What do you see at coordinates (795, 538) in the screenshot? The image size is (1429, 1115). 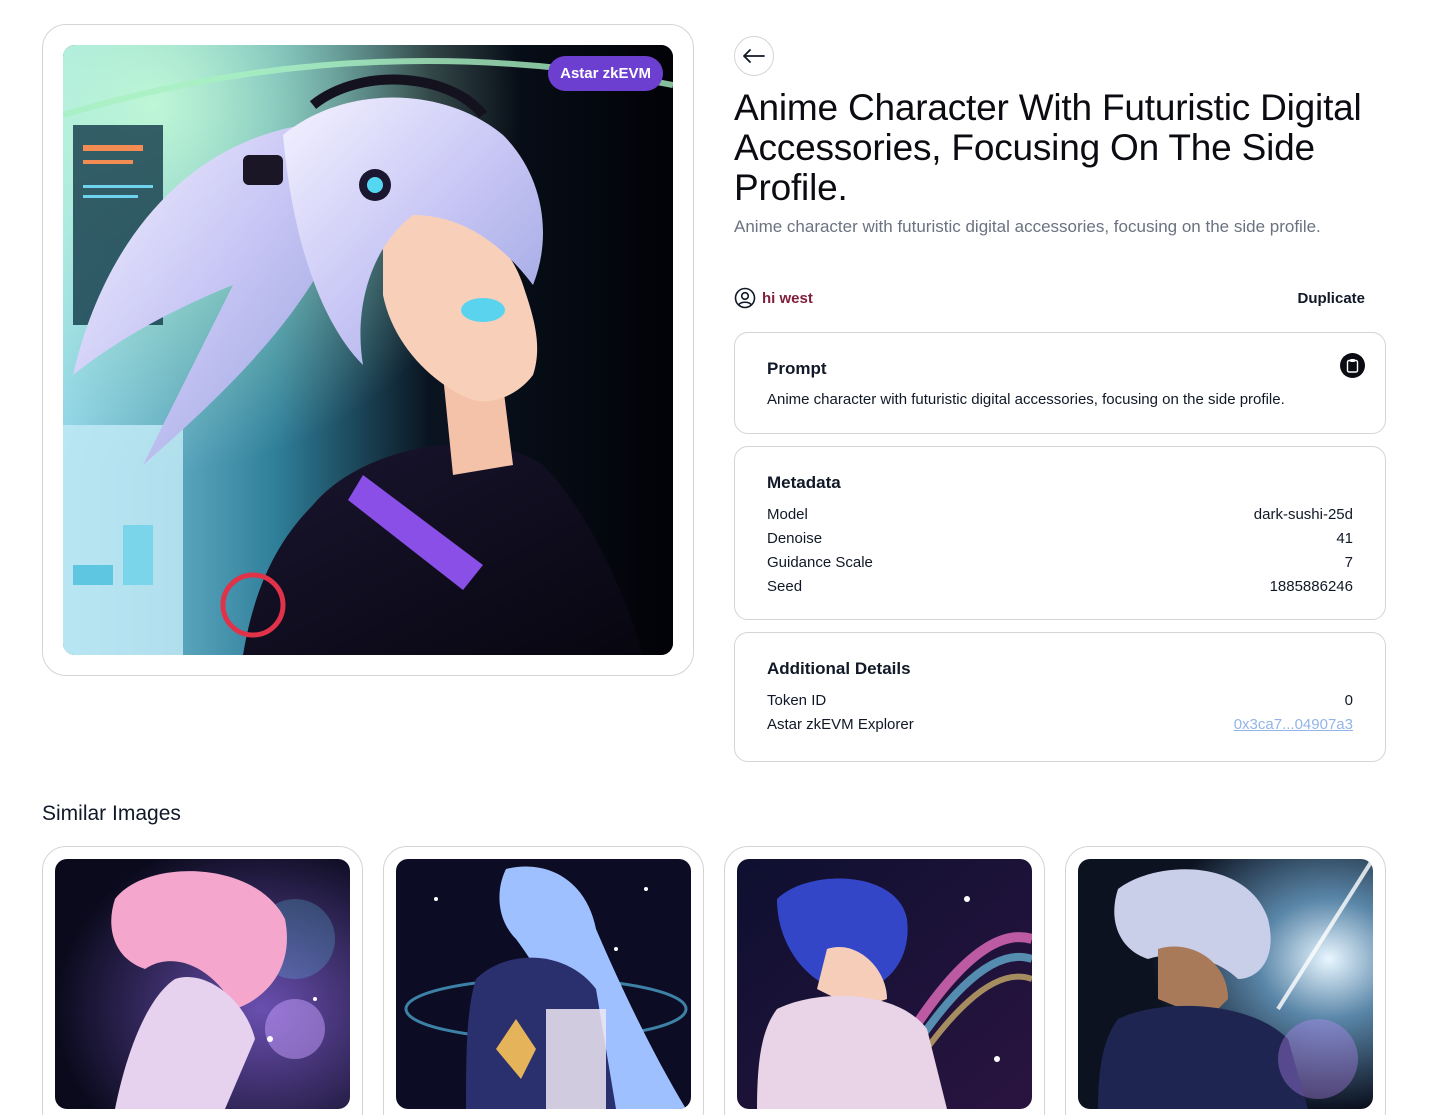 I see `metadata-label: Denoise` at bounding box center [795, 538].